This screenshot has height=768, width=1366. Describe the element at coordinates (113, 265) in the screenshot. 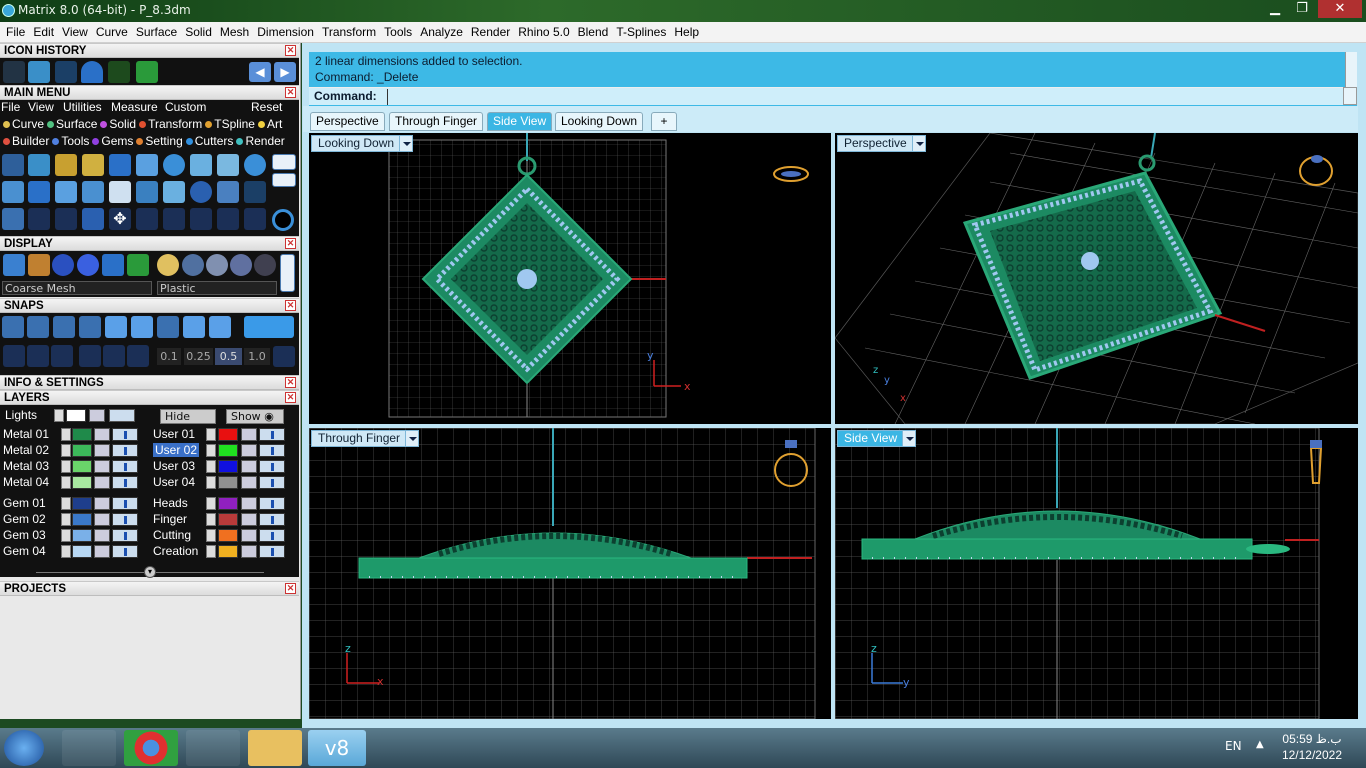

I see `environment-icon` at that location.